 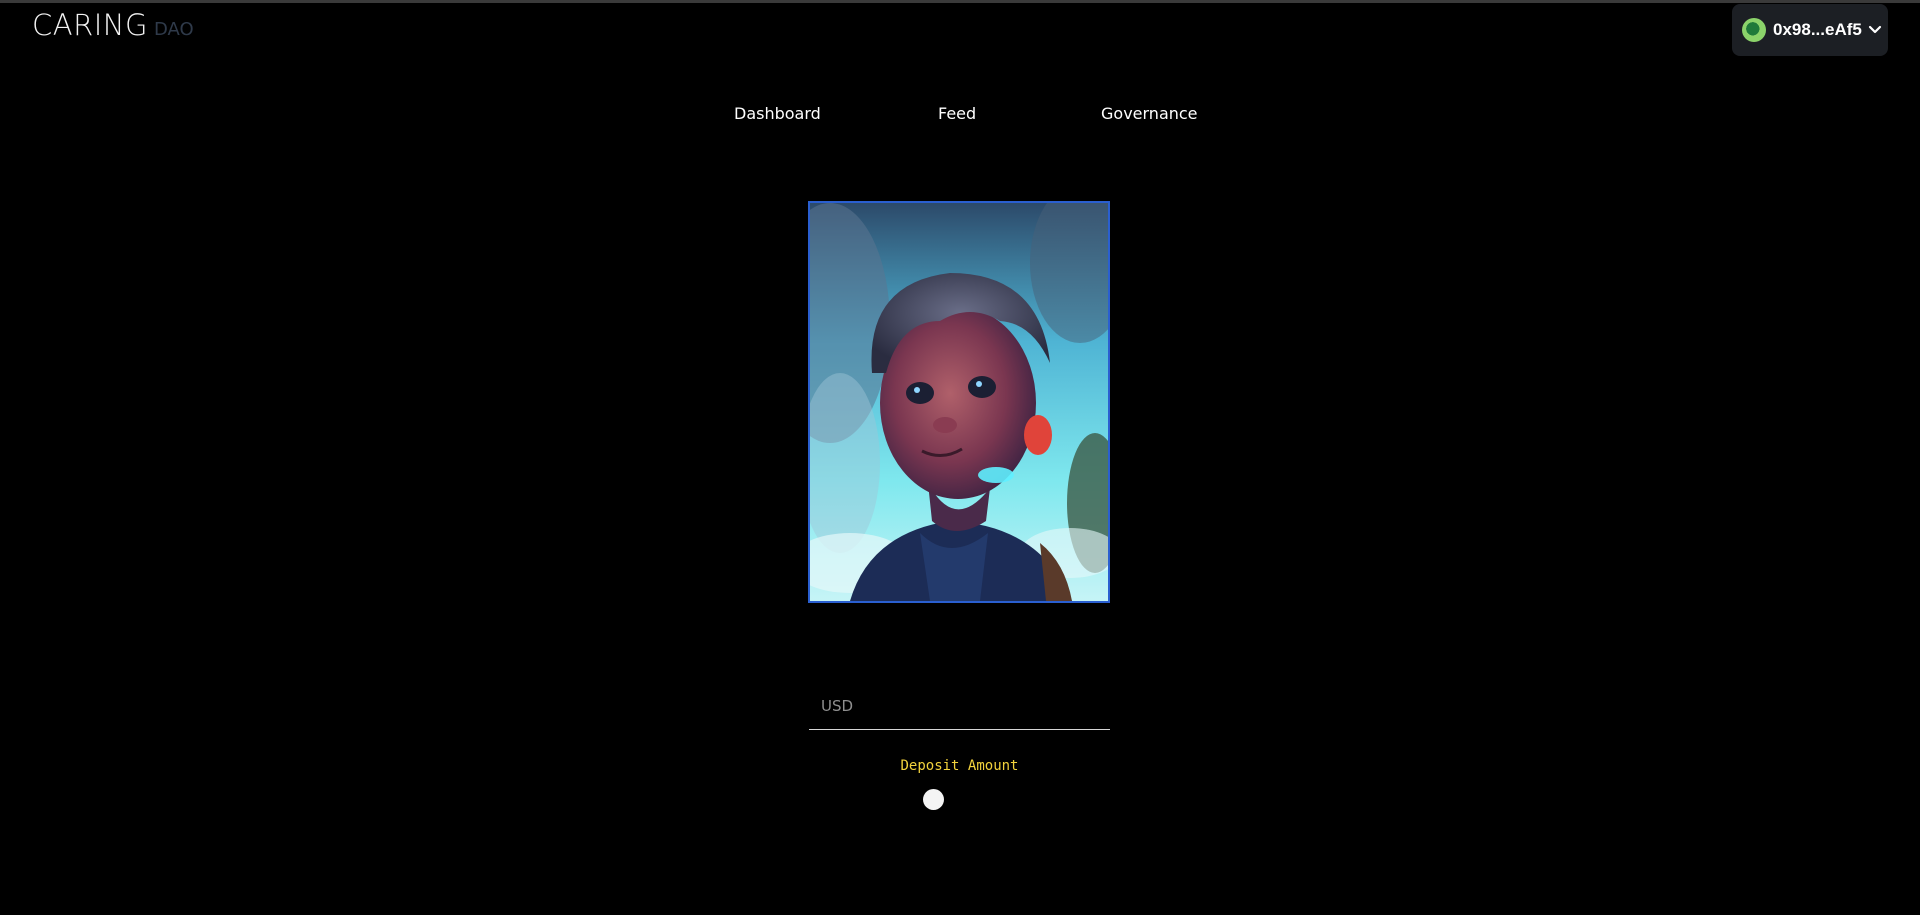 I want to click on usd-amount-input, so click(x=959, y=706).